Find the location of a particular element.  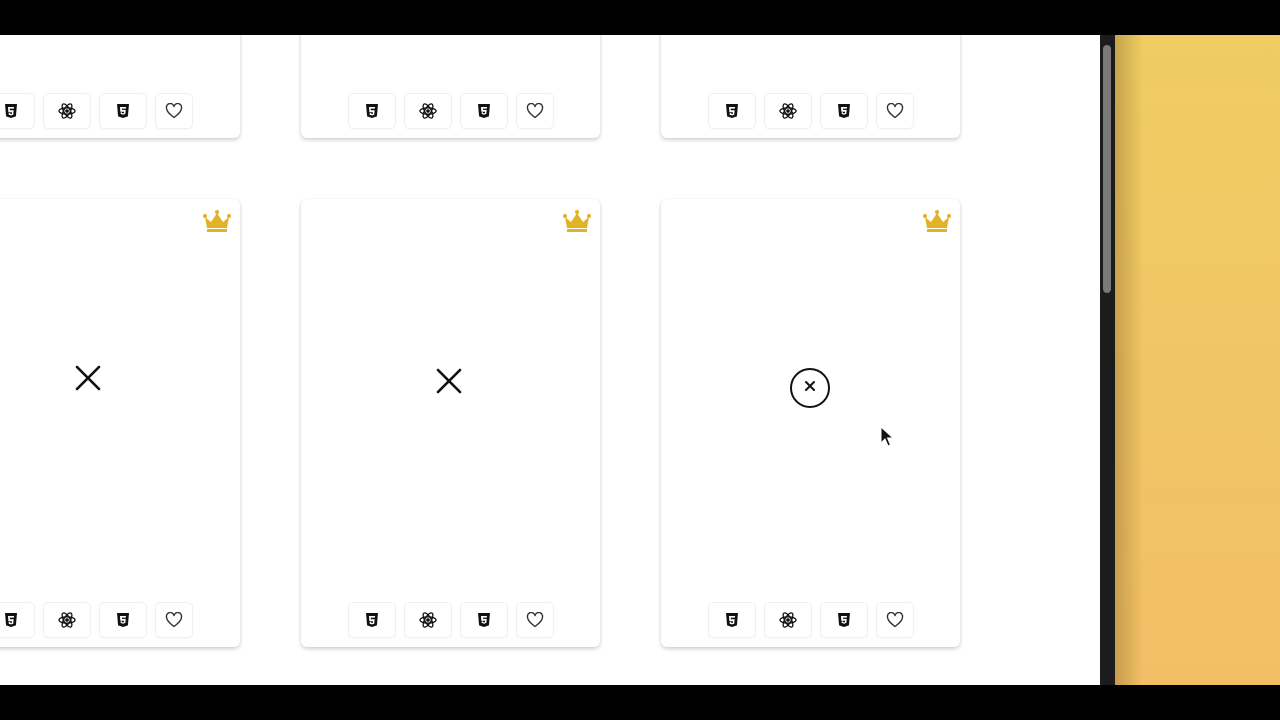

mouse-cursor-icon is located at coordinates (887, 436).